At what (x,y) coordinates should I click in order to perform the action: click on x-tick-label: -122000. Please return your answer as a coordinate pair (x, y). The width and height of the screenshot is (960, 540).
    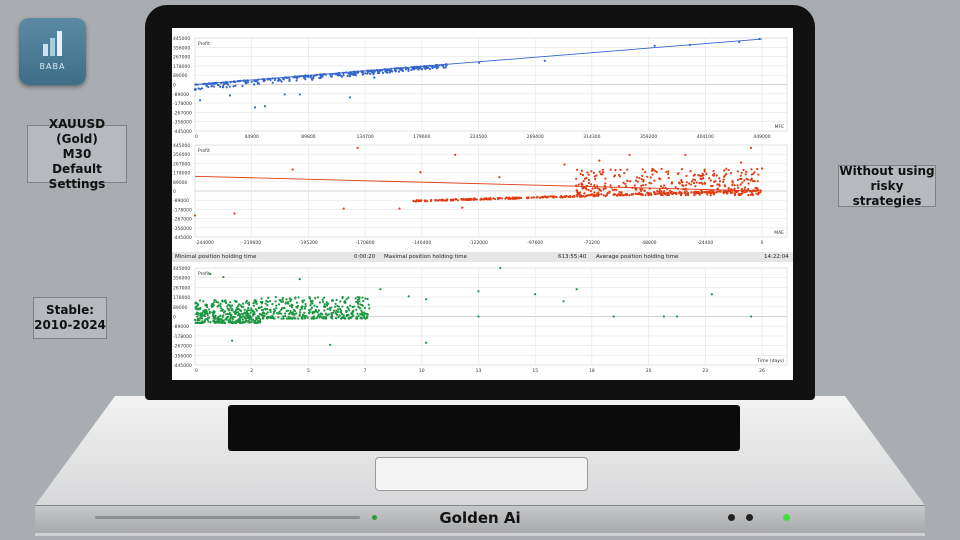
    Looking at the image, I should click on (478, 243).